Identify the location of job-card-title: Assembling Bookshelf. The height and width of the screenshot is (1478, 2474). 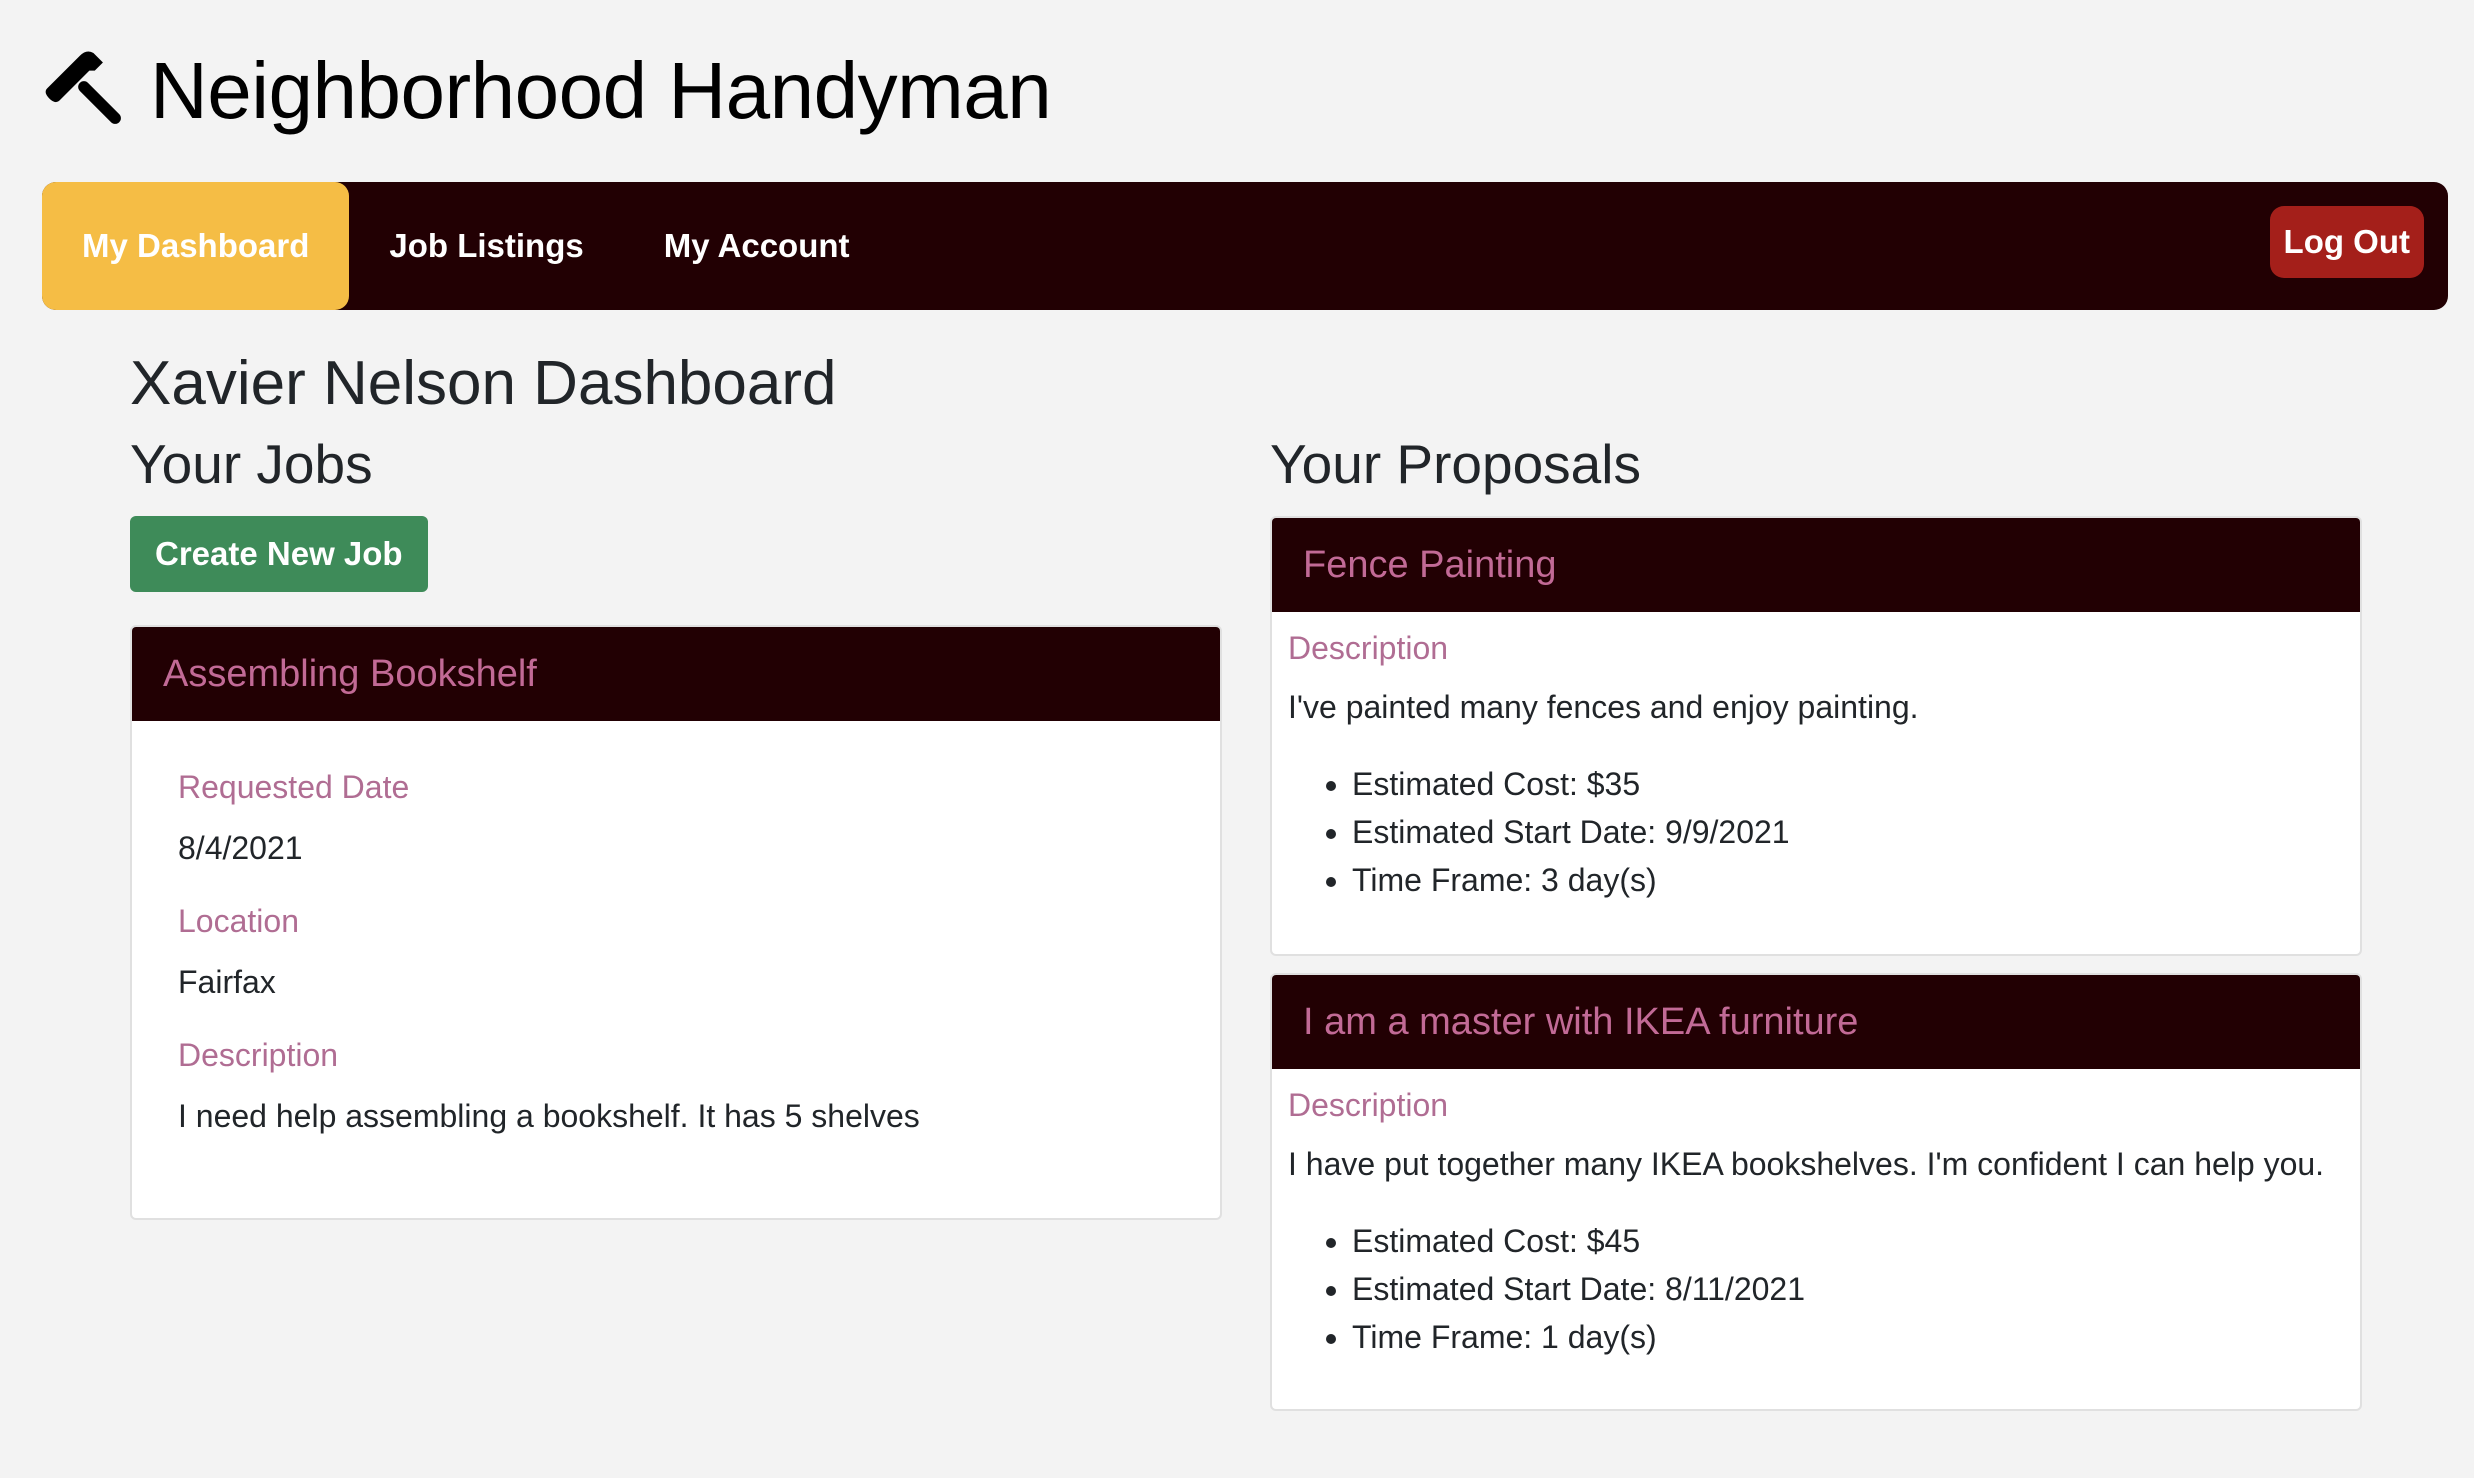
(676, 674).